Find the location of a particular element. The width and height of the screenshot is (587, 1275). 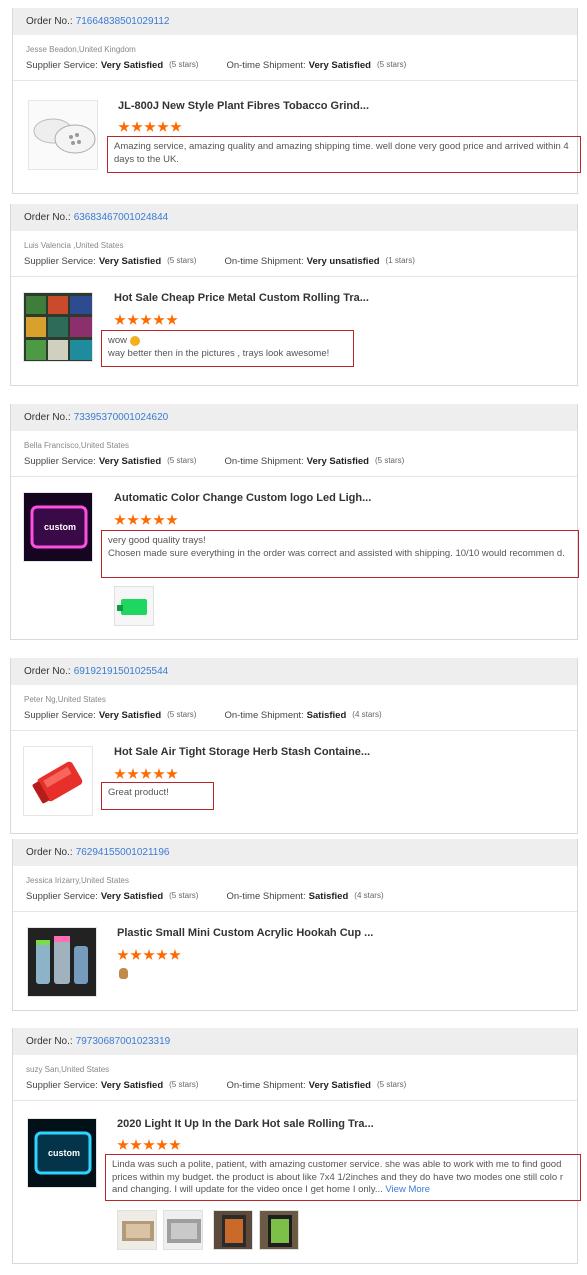

buyer-name: Peter Ng,United States is located at coordinates (65, 699).